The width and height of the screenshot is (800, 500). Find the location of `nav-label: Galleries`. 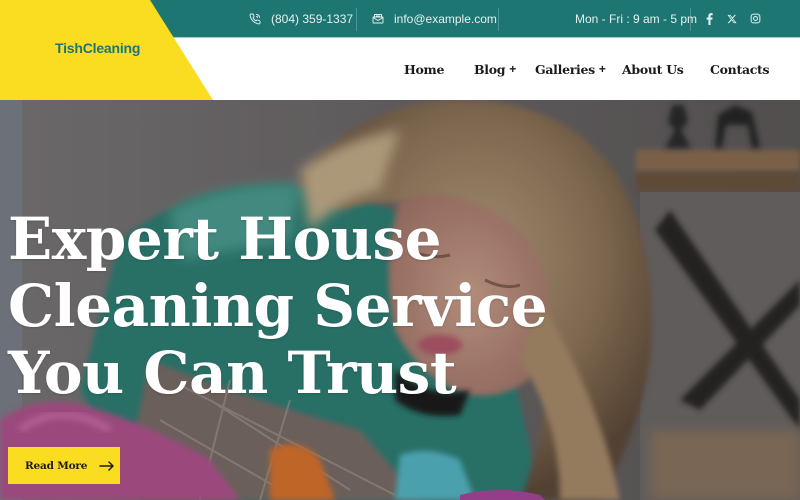

nav-label: Galleries is located at coordinates (565, 69).